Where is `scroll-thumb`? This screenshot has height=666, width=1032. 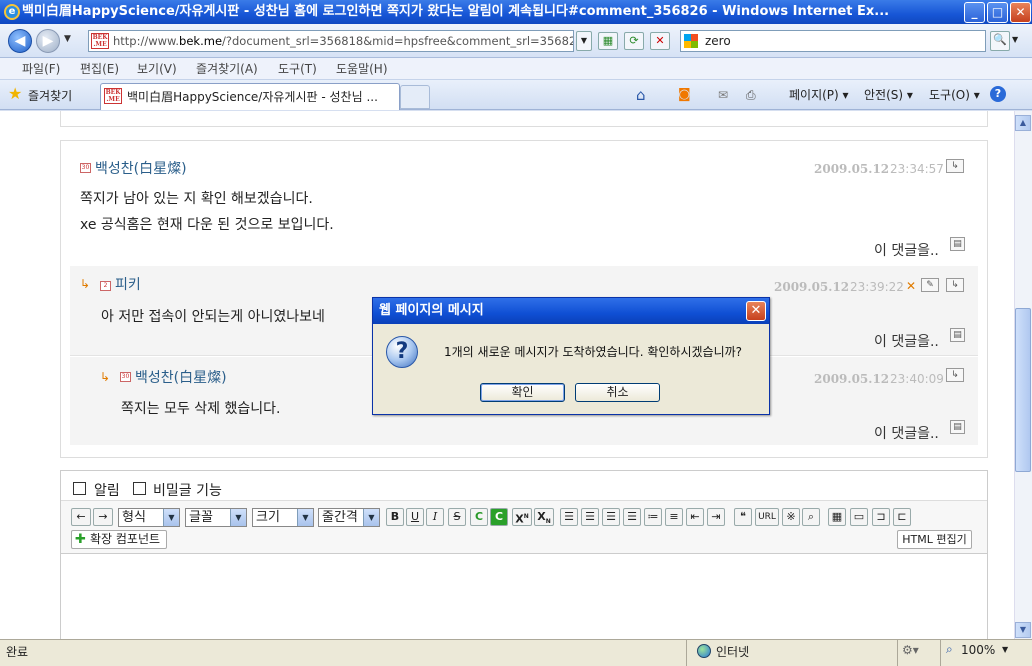 scroll-thumb is located at coordinates (1023, 390).